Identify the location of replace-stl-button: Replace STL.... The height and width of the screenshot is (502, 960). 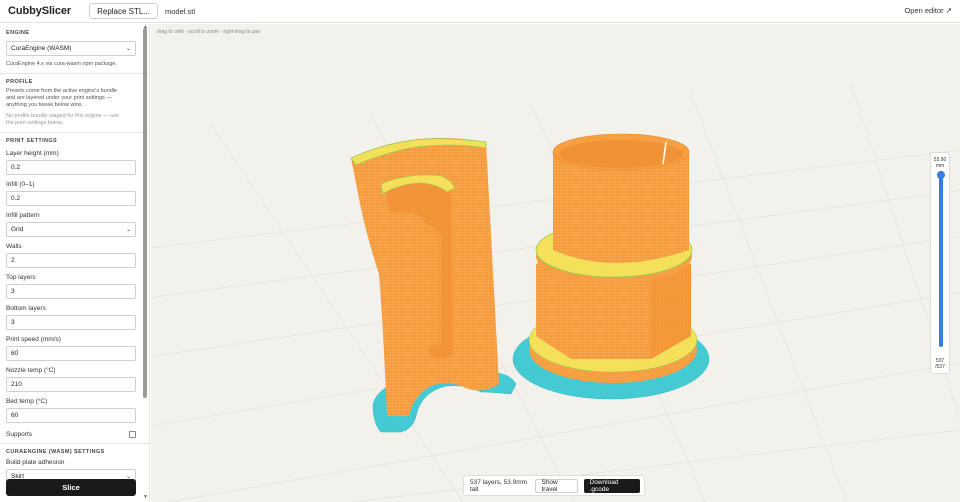
(124, 11).